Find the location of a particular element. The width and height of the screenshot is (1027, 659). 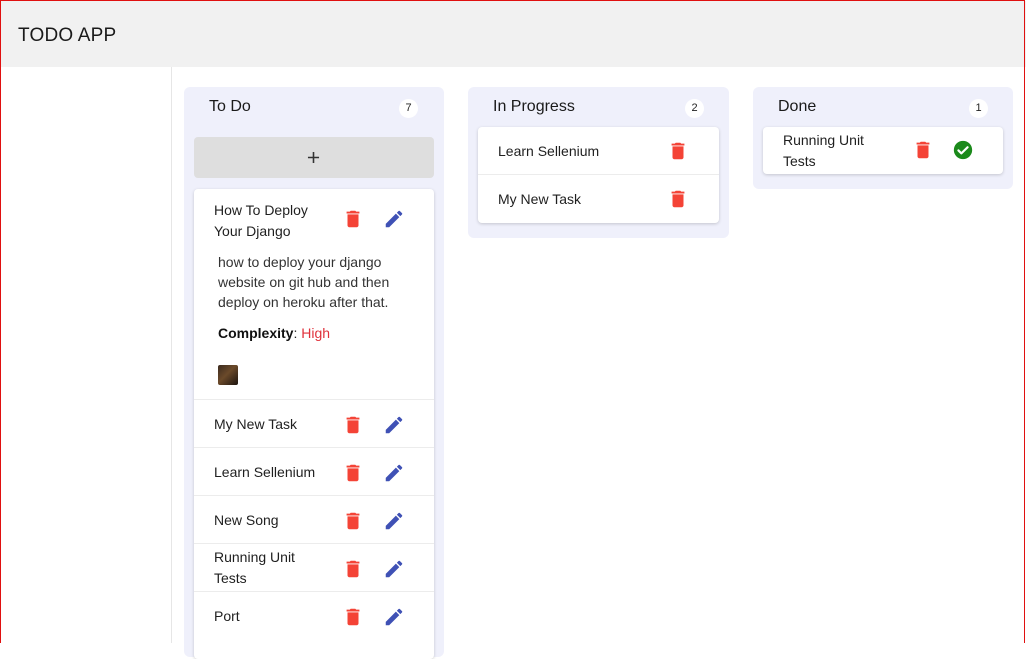

in-progress-card-list: Learn Sellenium My New Task is located at coordinates (598, 175).